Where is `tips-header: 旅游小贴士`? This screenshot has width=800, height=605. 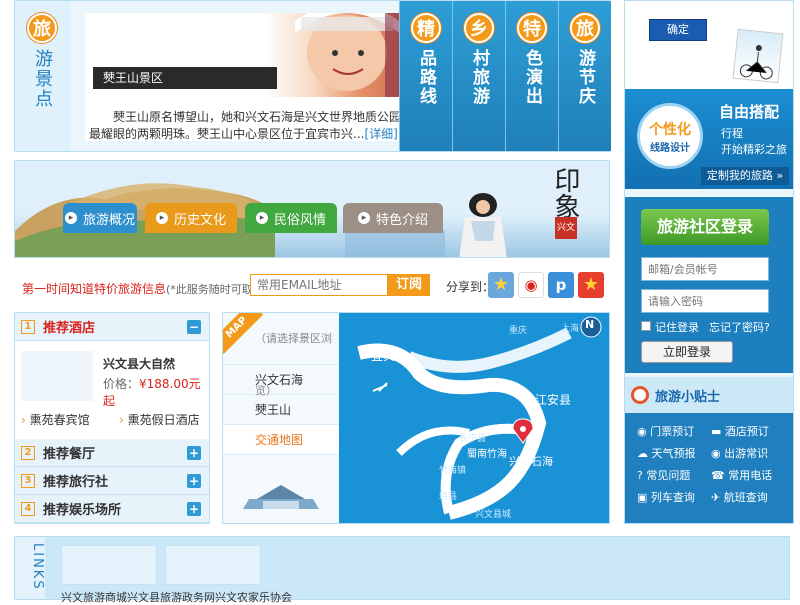 tips-header: 旅游小贴士 is located at coordinates (709, 395).